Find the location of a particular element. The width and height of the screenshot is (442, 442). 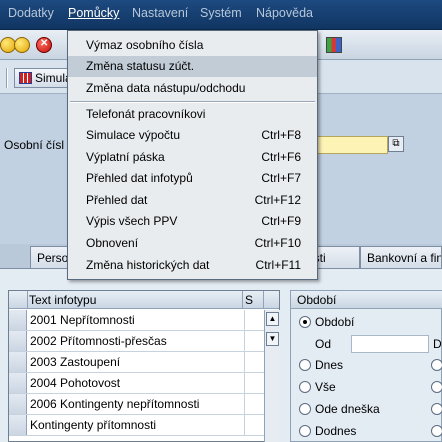

menu-item-label: Telefonát pracovníkovi is located at coordinates (146, 114).